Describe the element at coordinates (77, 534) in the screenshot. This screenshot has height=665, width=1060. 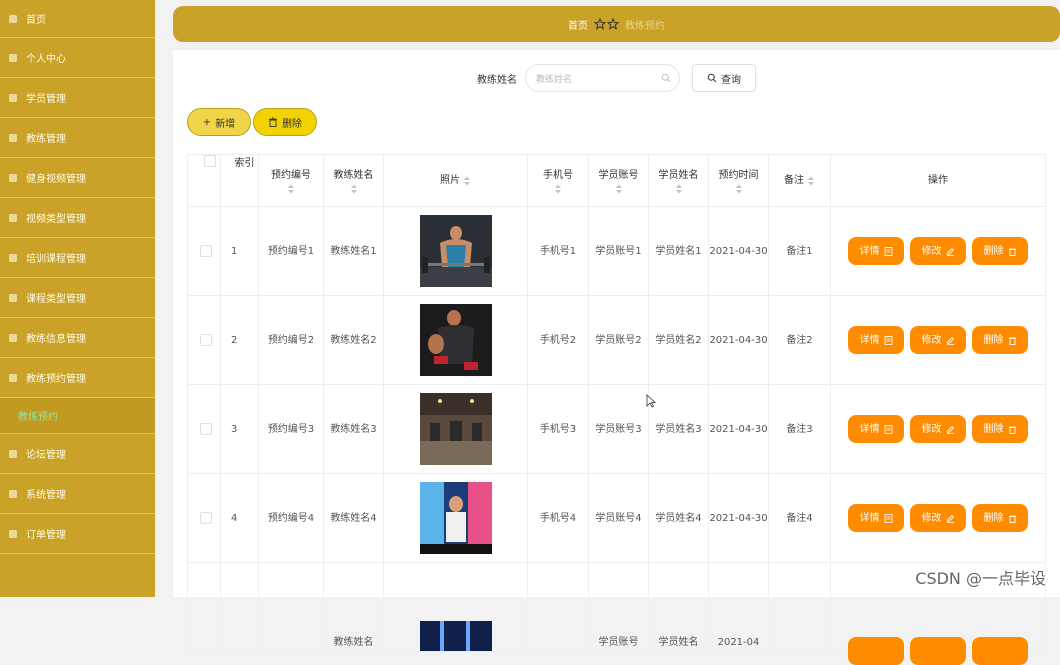
I see `sidebar-item: 订单管理` at that location.